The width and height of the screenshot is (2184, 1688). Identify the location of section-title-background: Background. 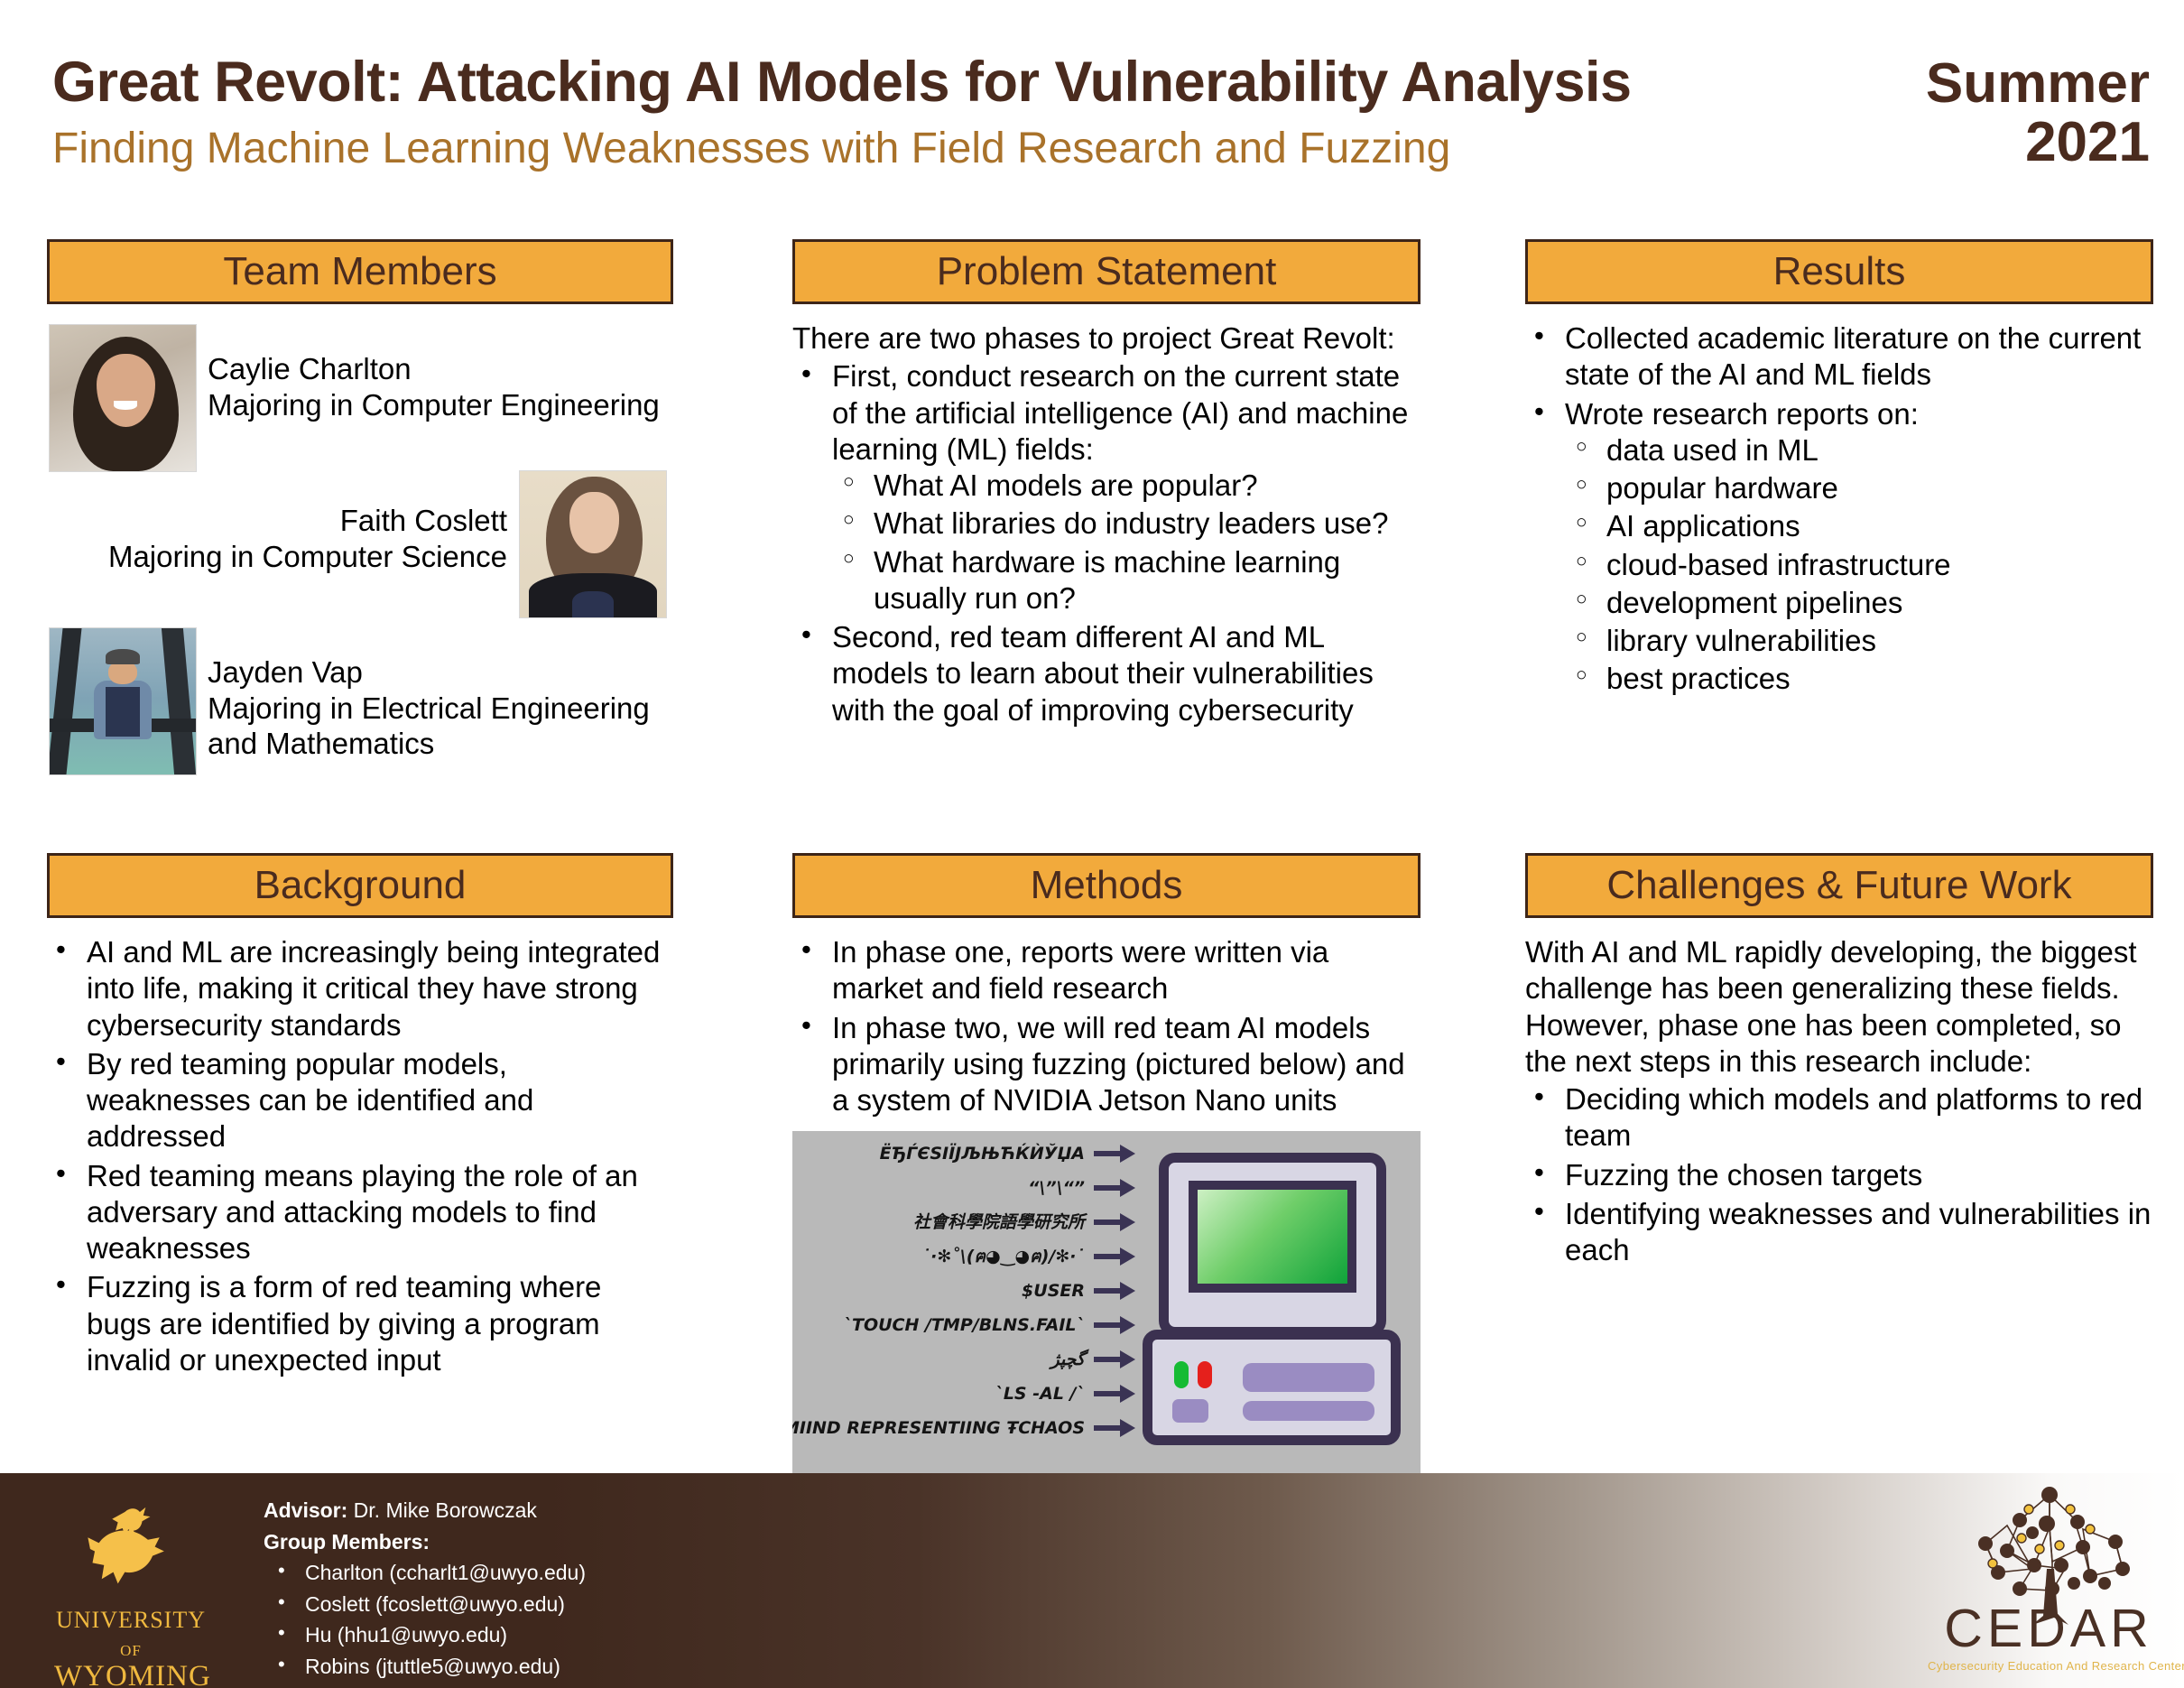
(360, 885).